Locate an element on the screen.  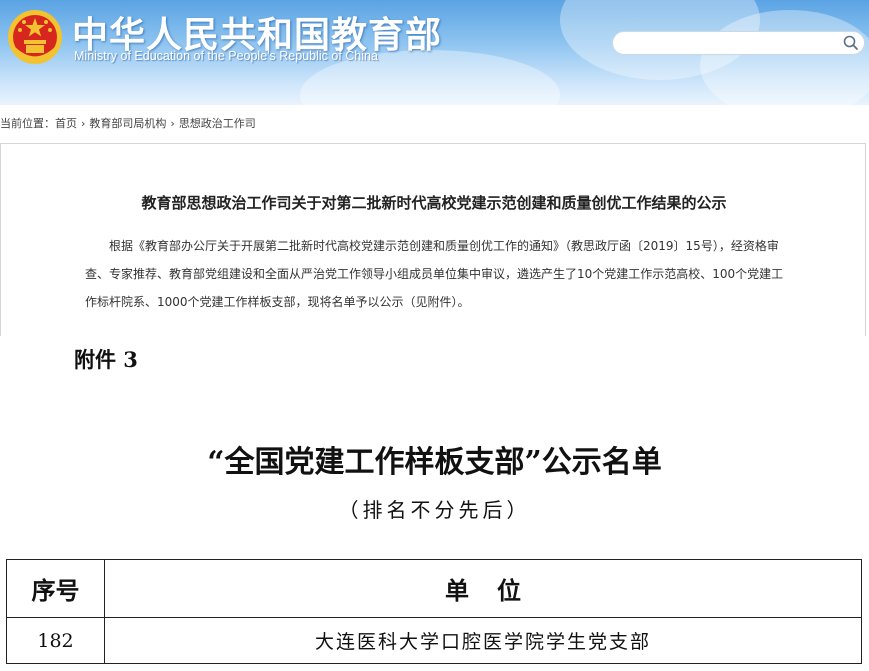
breadcrumb-prefix: 当前位置： is located at coordinates (27, 123).